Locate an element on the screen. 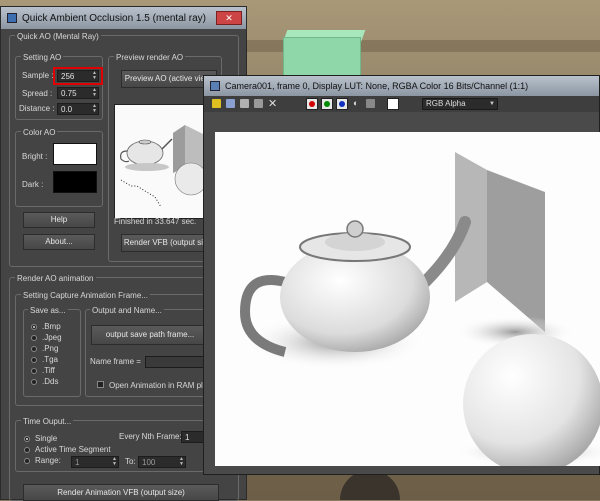 This screenshot has width=600, height=501. to-label: To: is located at coordinates (130, 461).